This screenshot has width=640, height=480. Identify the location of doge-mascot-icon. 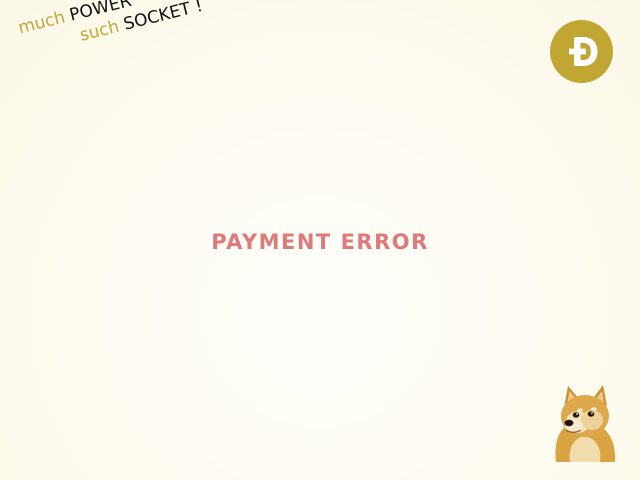
(585, 423).